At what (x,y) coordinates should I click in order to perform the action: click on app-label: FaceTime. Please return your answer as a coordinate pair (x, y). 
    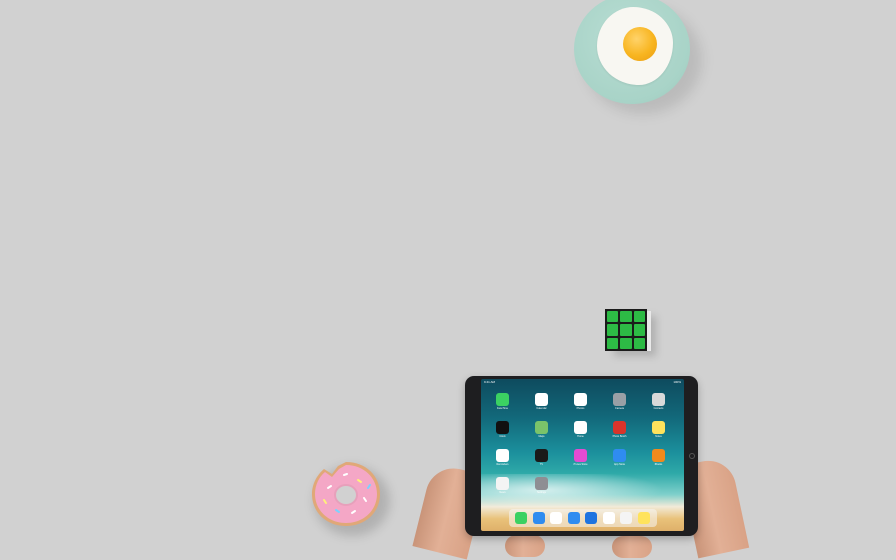
    Looking at the image, I should click on (502, 408).